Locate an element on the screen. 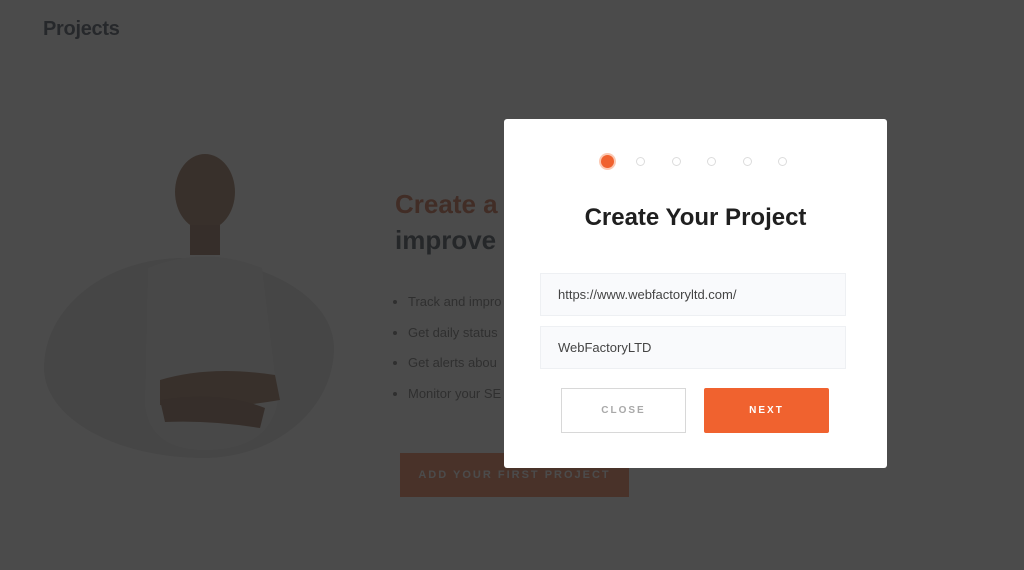 The image size is (1024, 570). modal-title: Create Your Project is located at coordinates (695, 217).